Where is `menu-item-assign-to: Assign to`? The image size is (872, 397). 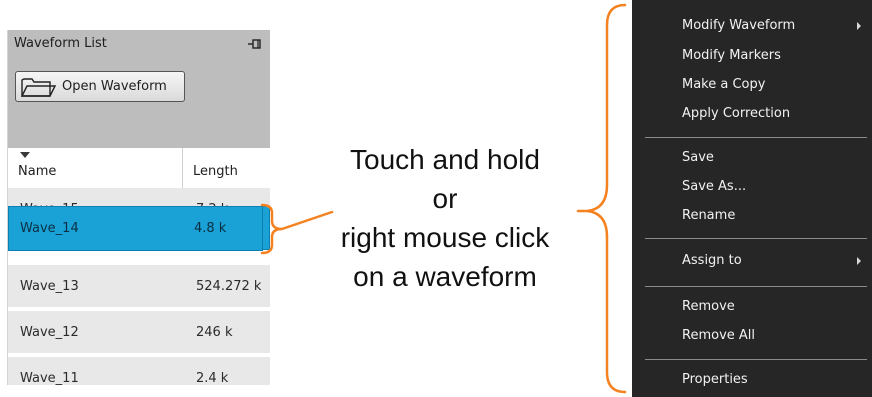 menu-item-assign-to: Assign to is located at coordinates (712, 260).